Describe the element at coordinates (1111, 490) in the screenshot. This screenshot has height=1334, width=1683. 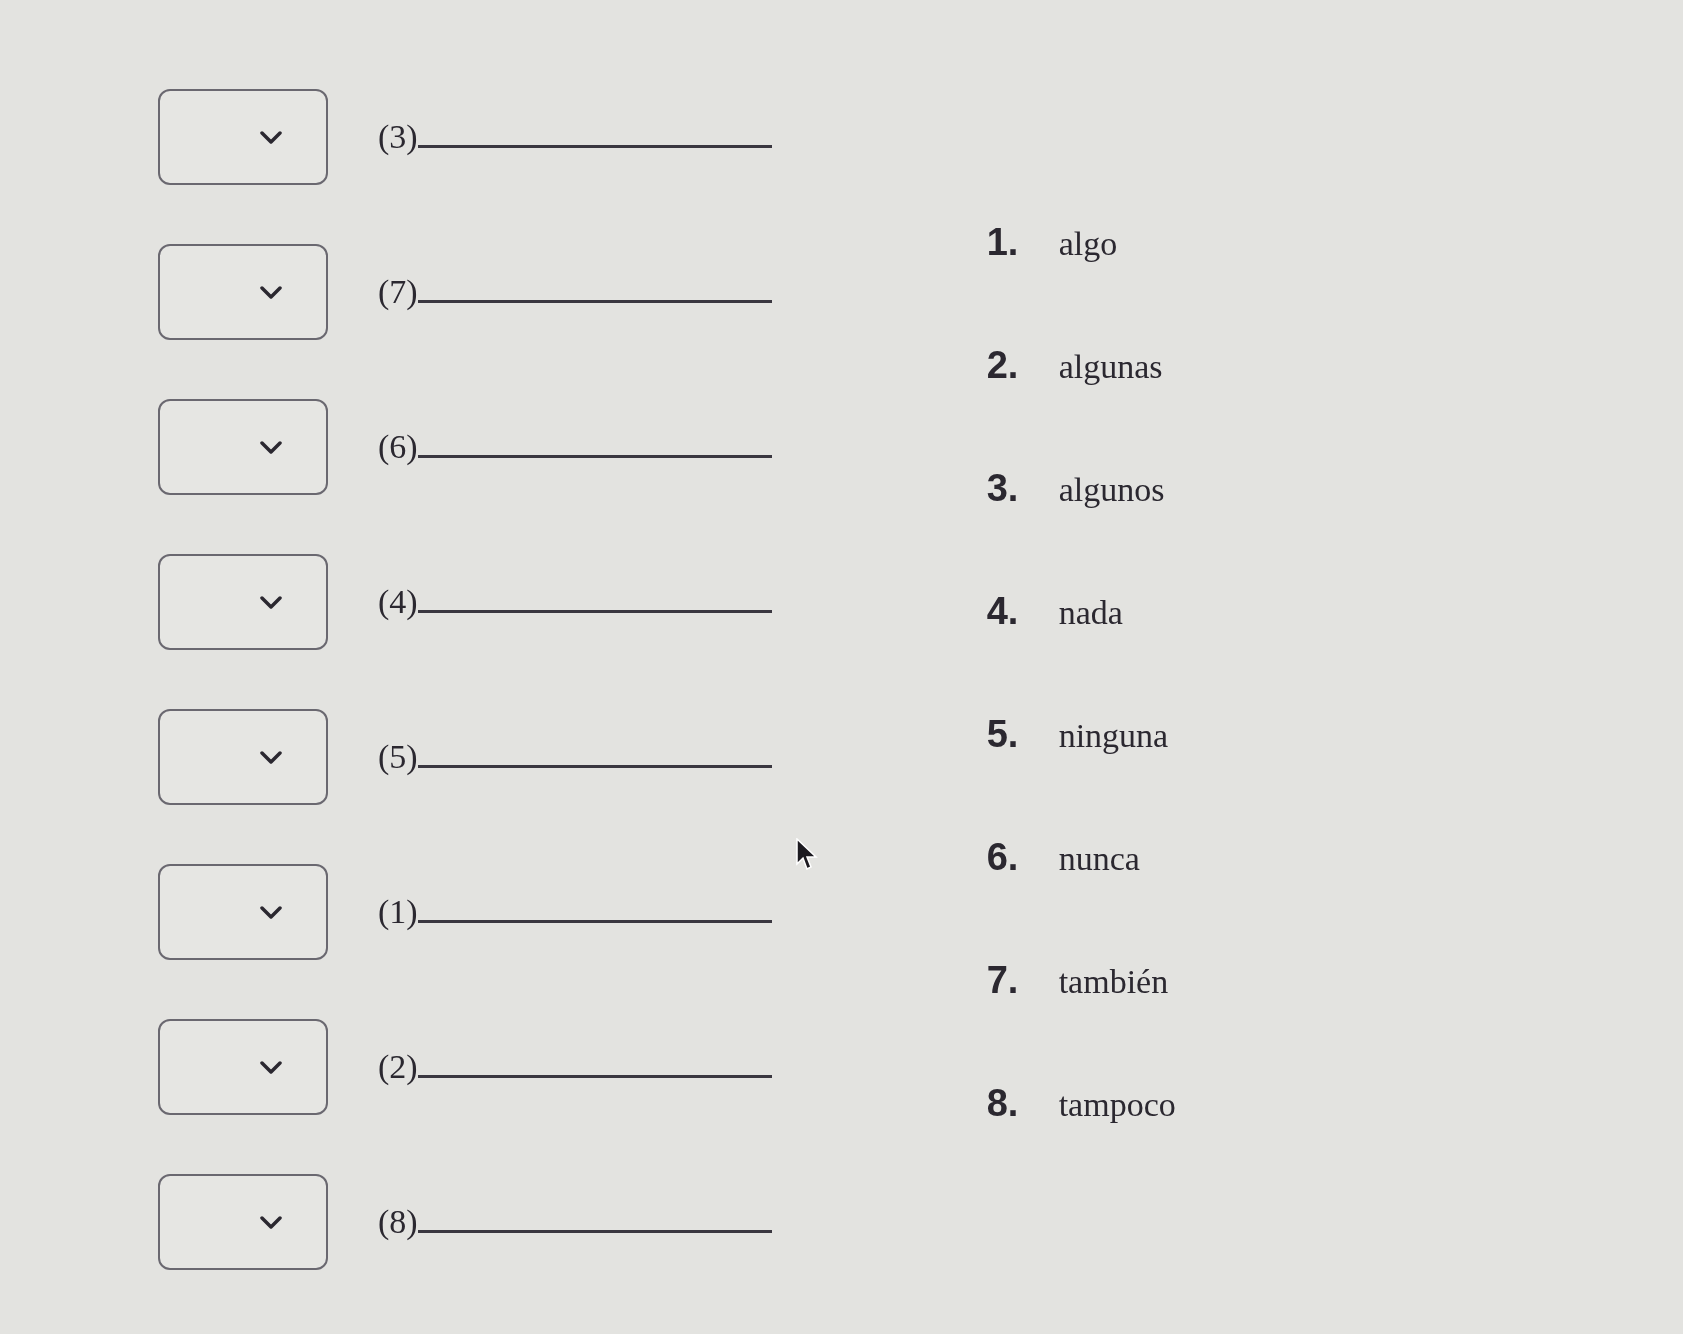
I see `word-option: algunos` at that location.